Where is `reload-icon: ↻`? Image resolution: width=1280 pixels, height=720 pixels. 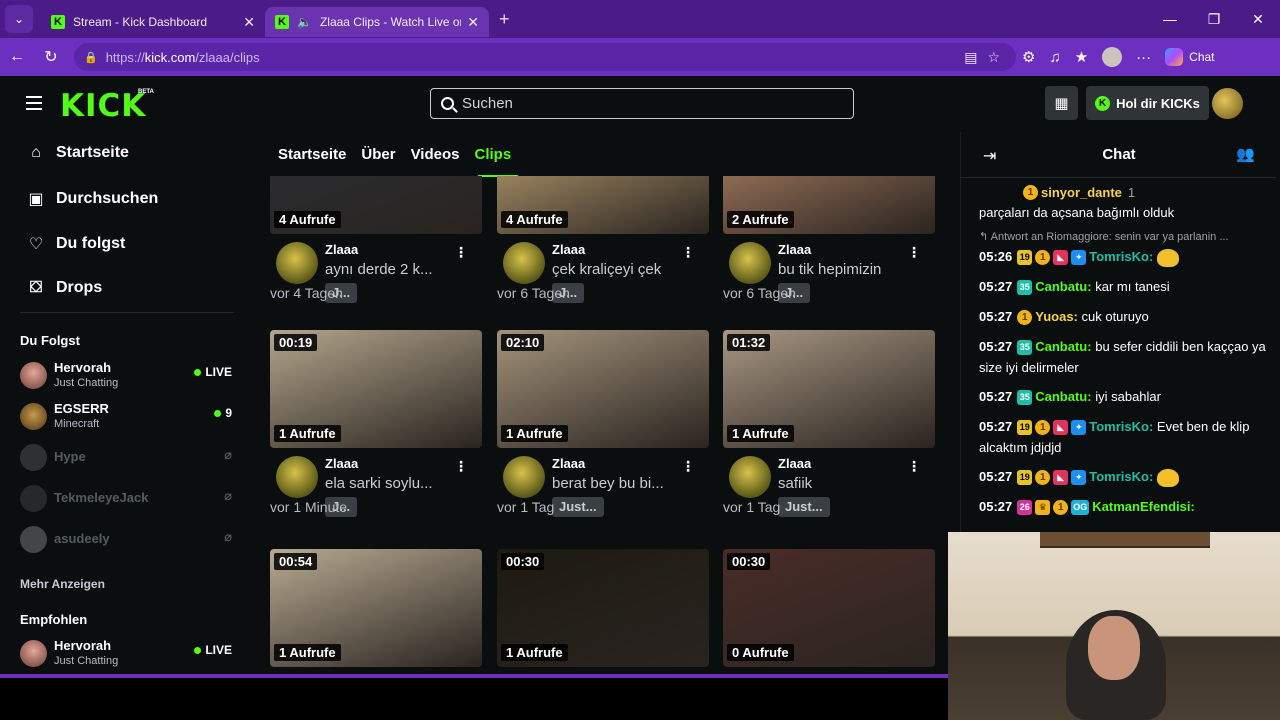
reload-icon: ↻ is located at coordinates (51, 57).